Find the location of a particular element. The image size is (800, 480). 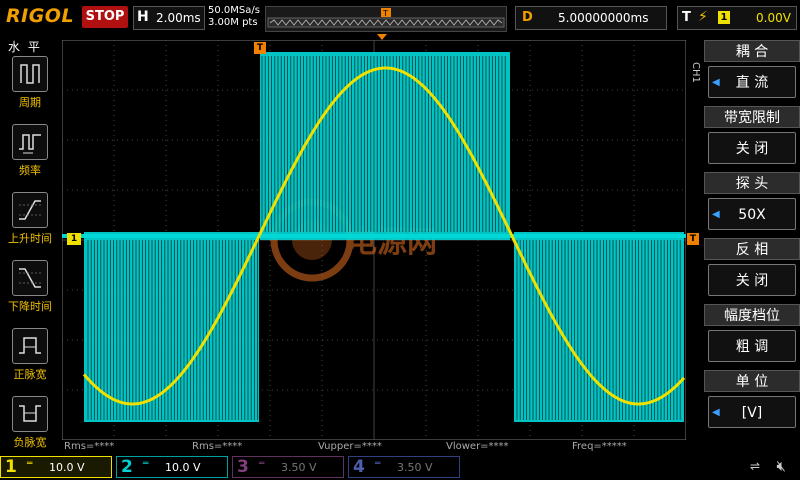

menu-item-rise-time: 上升时间 is located at coordinates (30, 219).